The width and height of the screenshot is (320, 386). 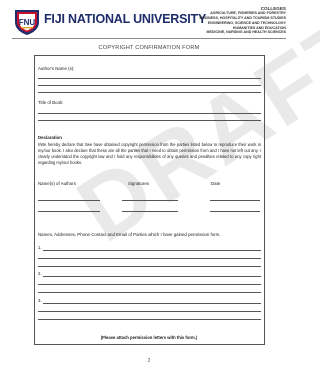 I want to click on logo-abbr: FNU, so click(x=27, y=22).